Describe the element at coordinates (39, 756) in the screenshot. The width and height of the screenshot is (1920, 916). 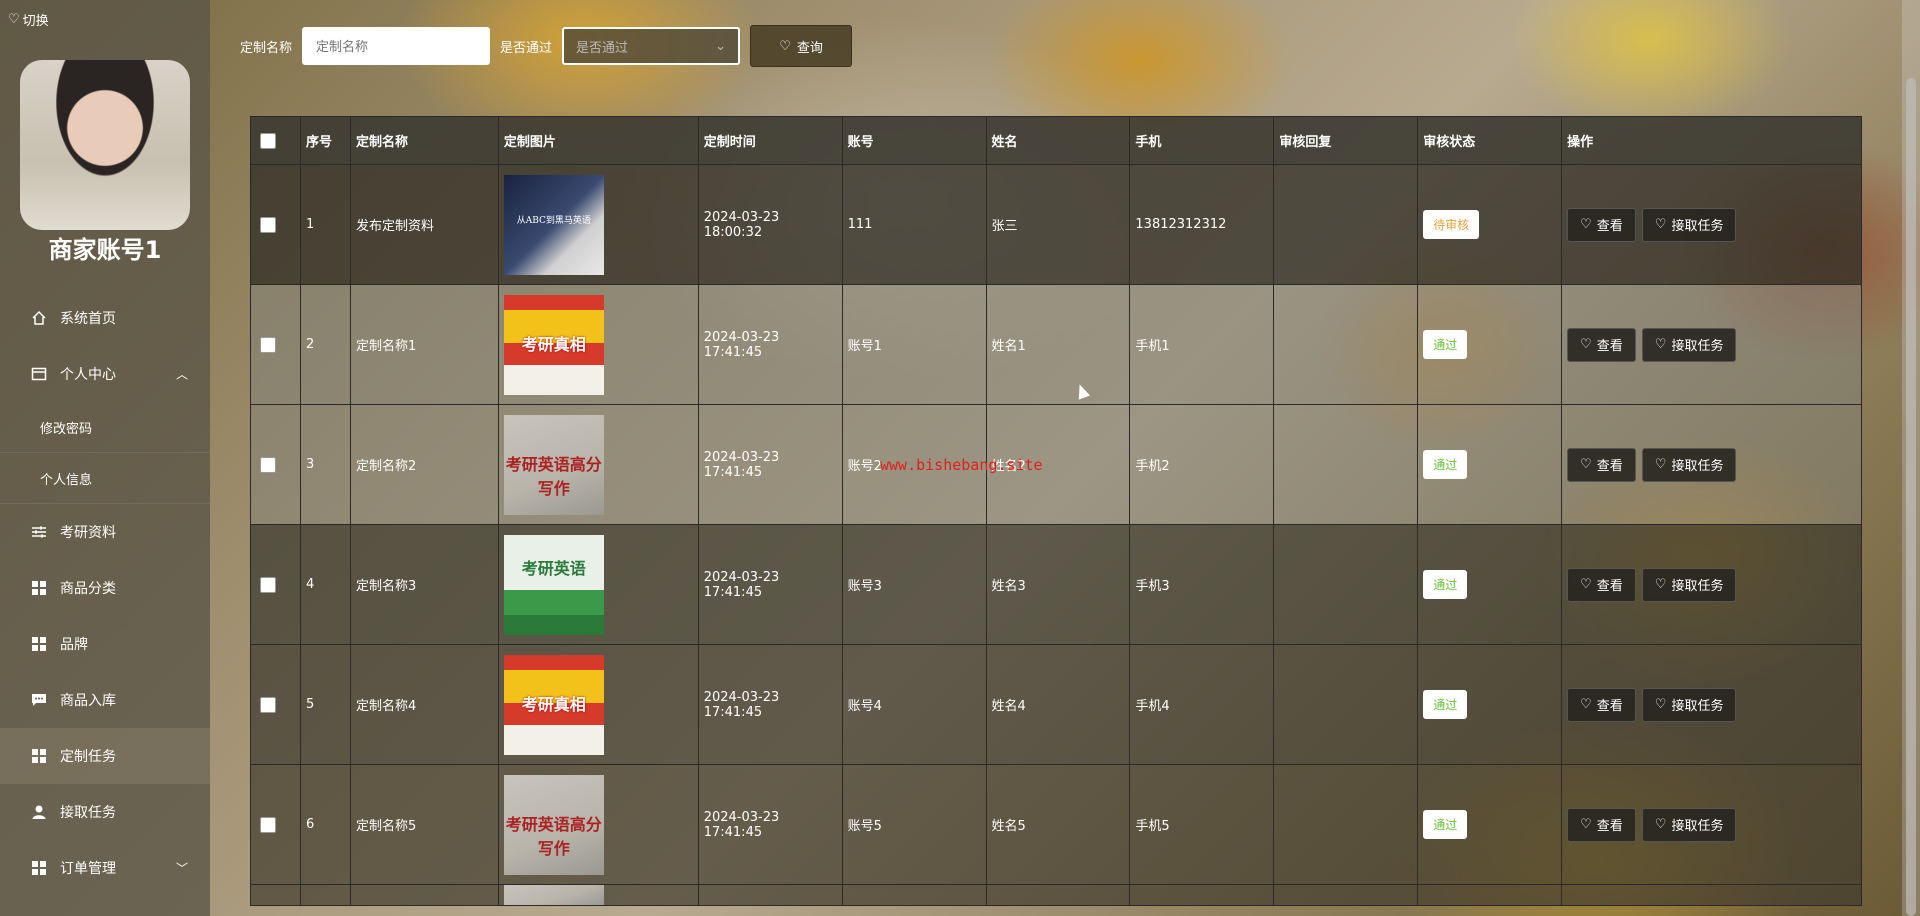
I see `grid-icon` at that location.